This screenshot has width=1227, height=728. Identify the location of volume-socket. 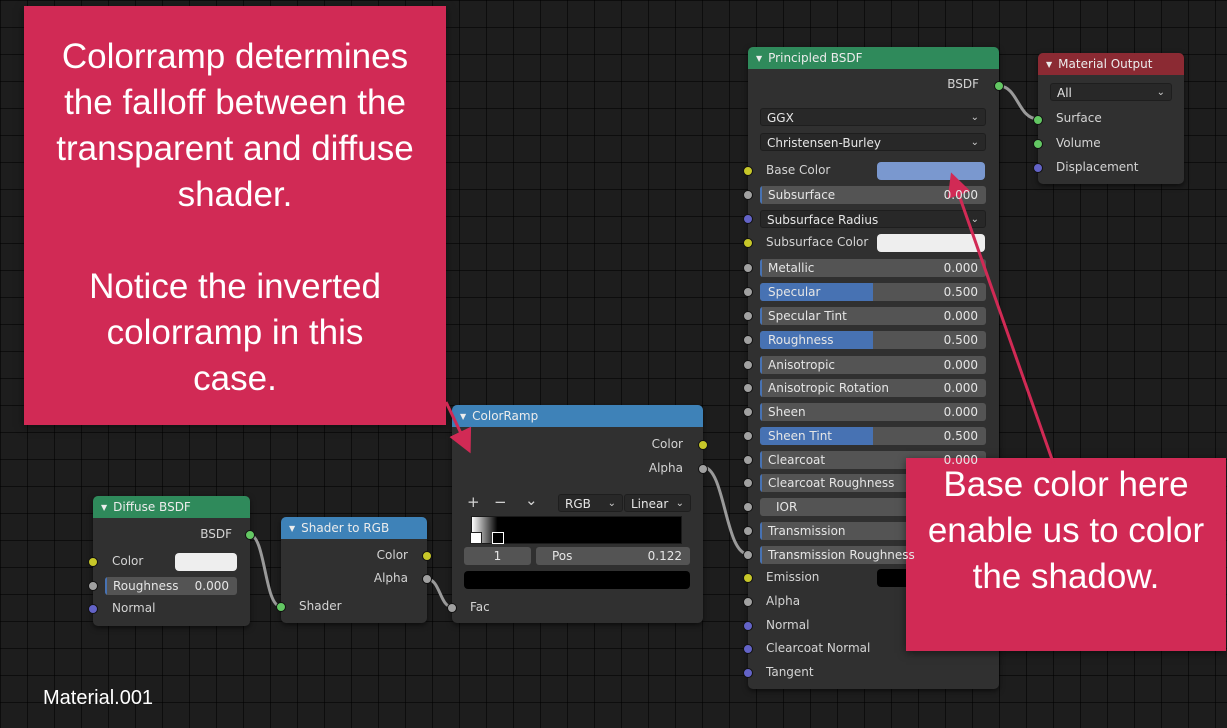
(1038, 144).